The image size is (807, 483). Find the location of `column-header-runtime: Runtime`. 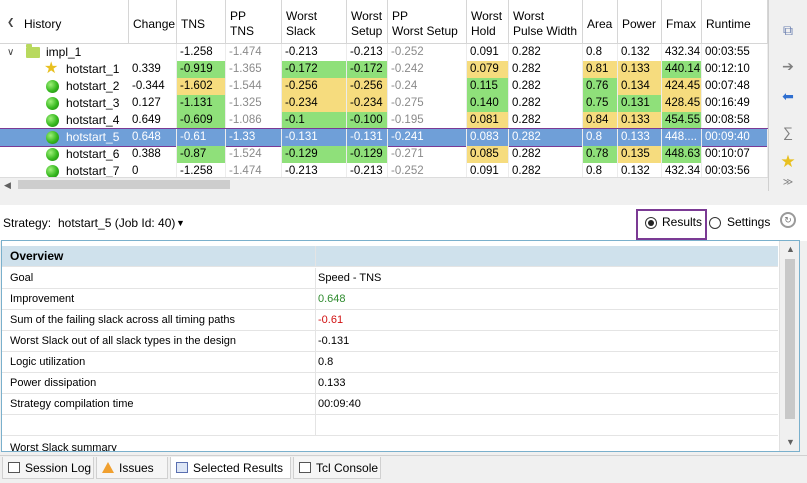

column-header-runtime: Runtime is located at coordinates (735, 22).